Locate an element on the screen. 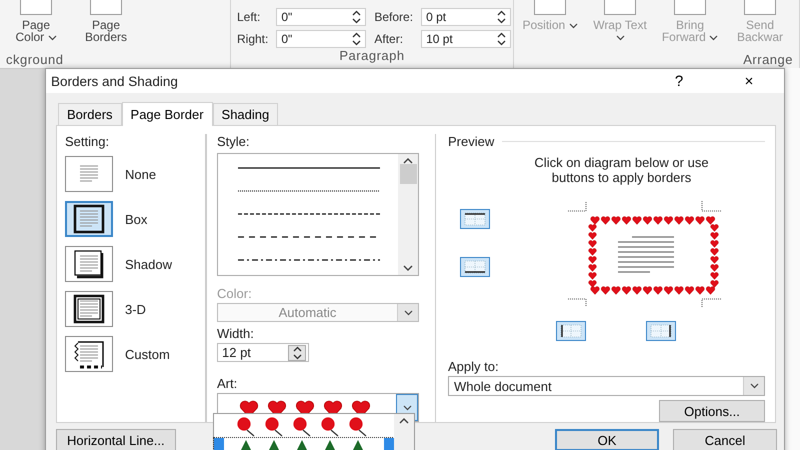 Image resolution: width=800 pixels, height=450 pixels. preview-hint: Click on diagram below or use buttons to apply borders is located at coordinates (621, 170).